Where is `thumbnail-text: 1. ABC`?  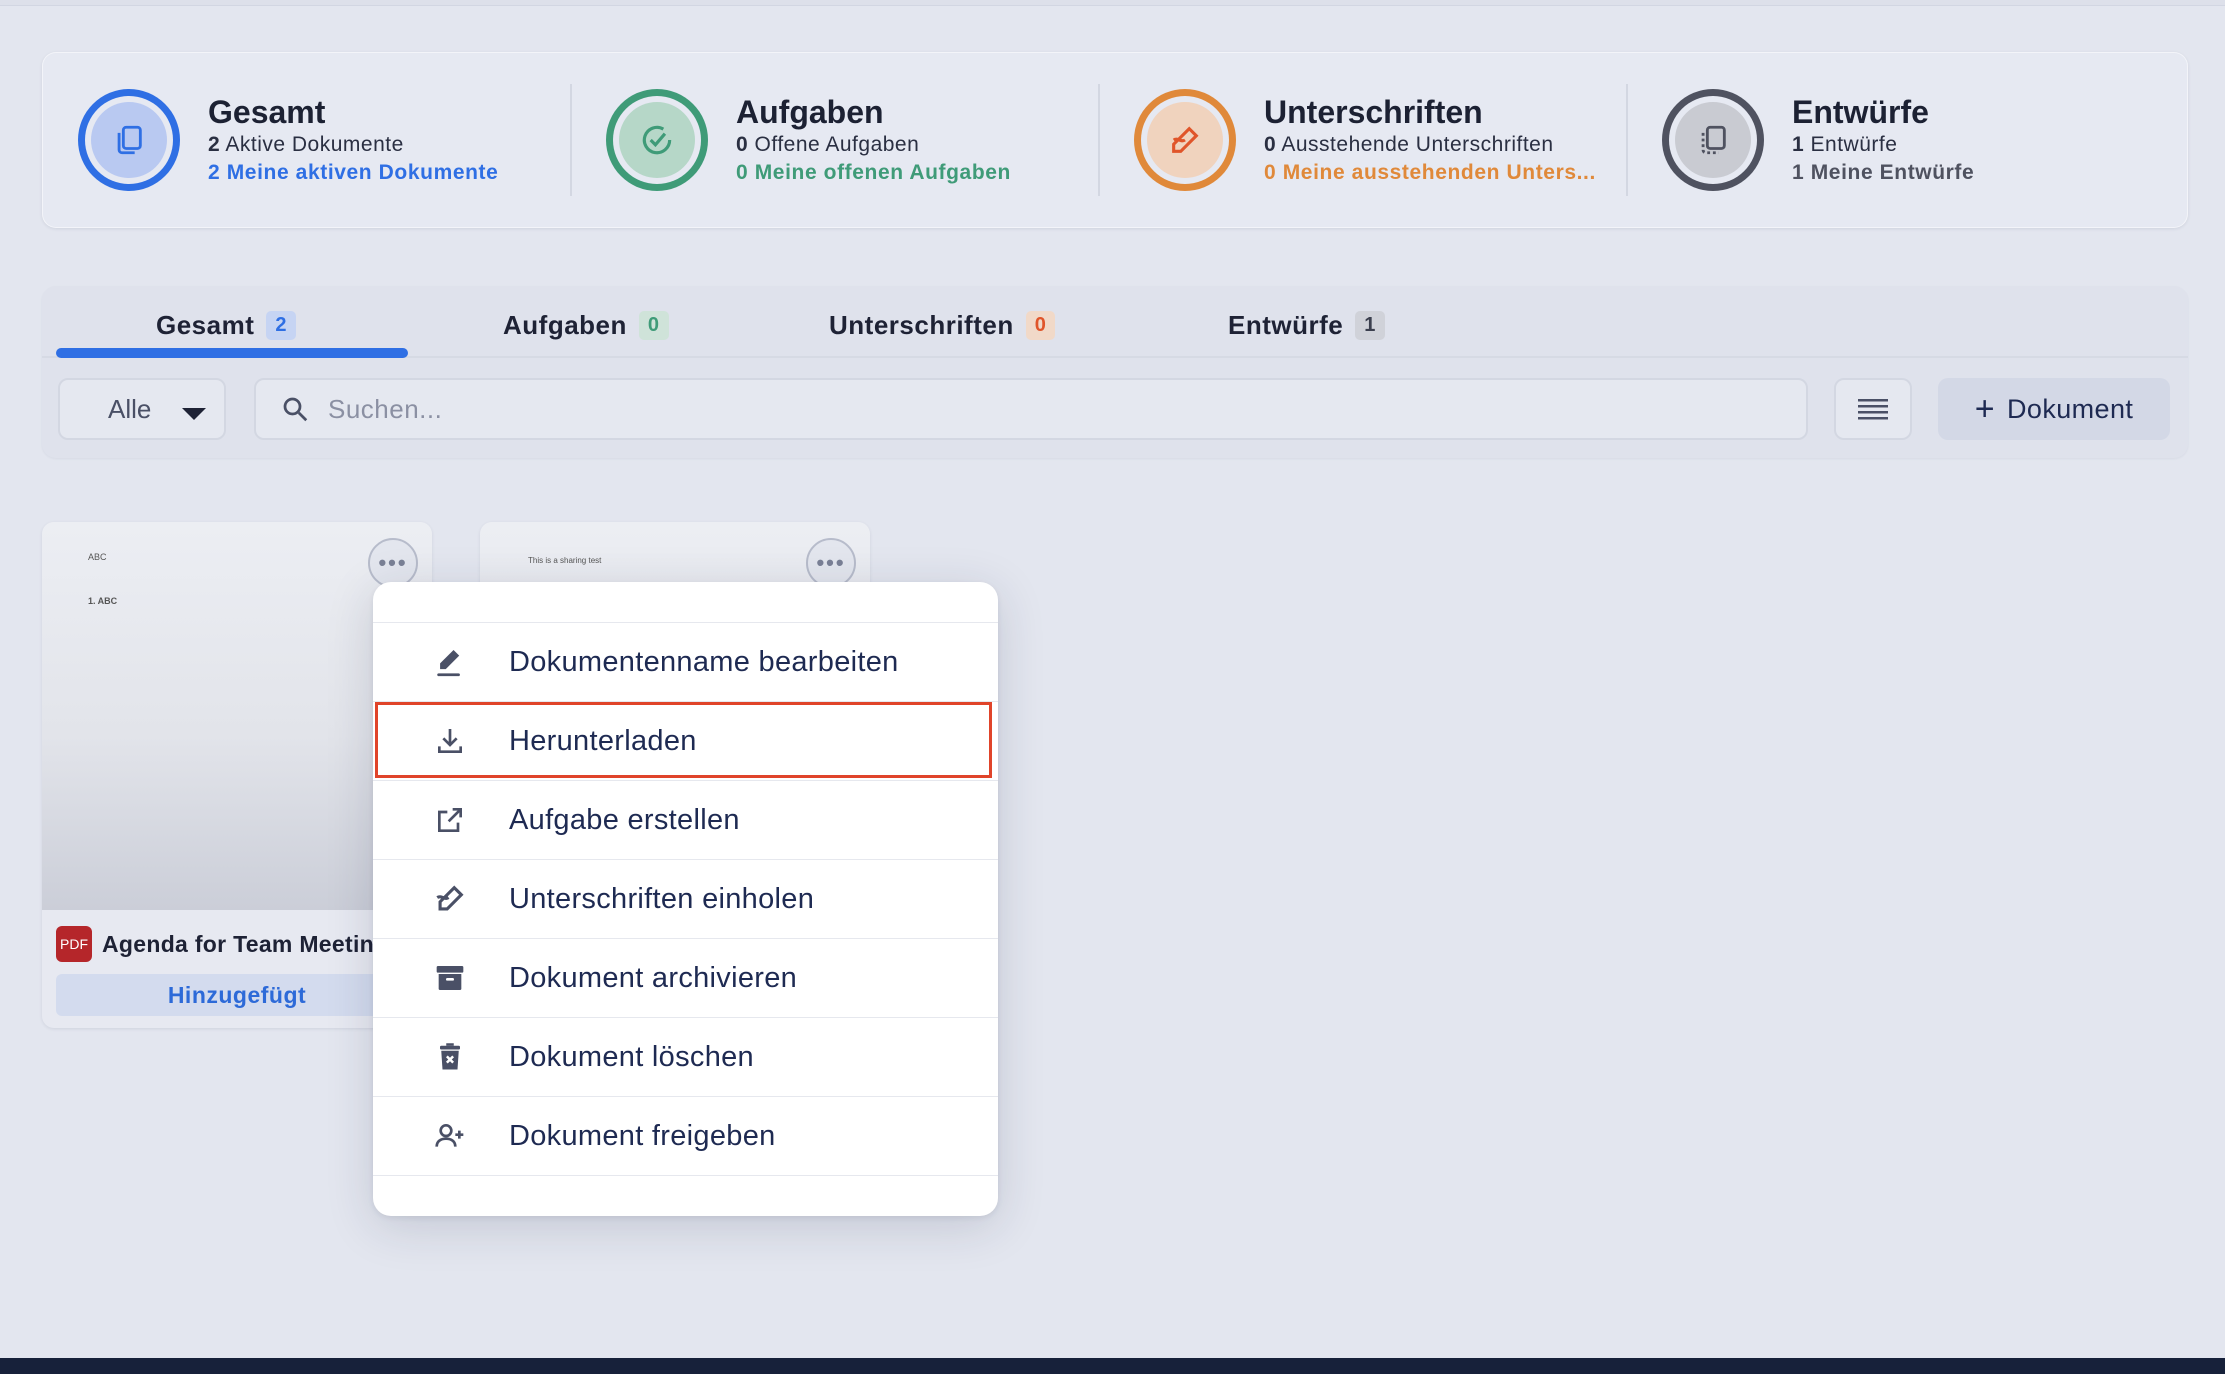
thumbnail-text: 1. ABC is located at coordinates (103, 601).